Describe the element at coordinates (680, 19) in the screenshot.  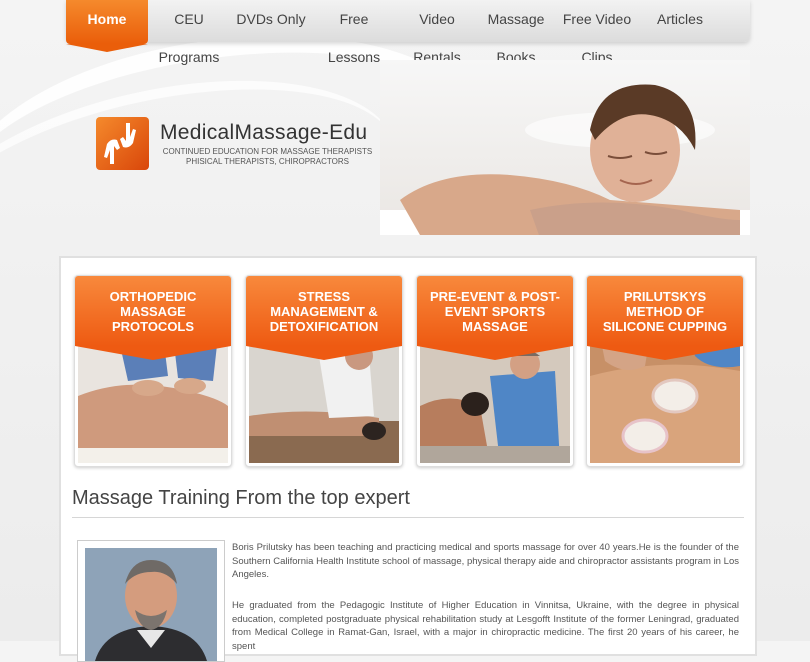
I see `nav-articles: Articles` at that location.